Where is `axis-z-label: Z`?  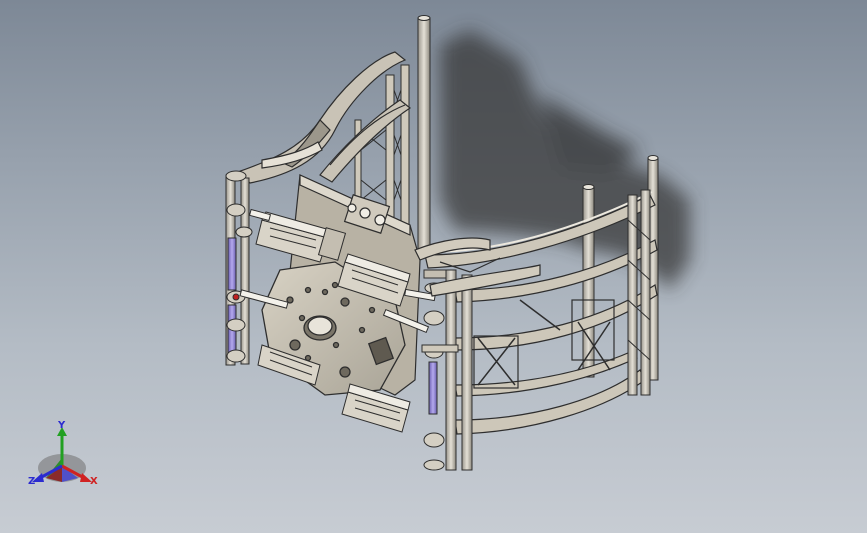 axis-z-label: Z is located at coordinates (32, 481).